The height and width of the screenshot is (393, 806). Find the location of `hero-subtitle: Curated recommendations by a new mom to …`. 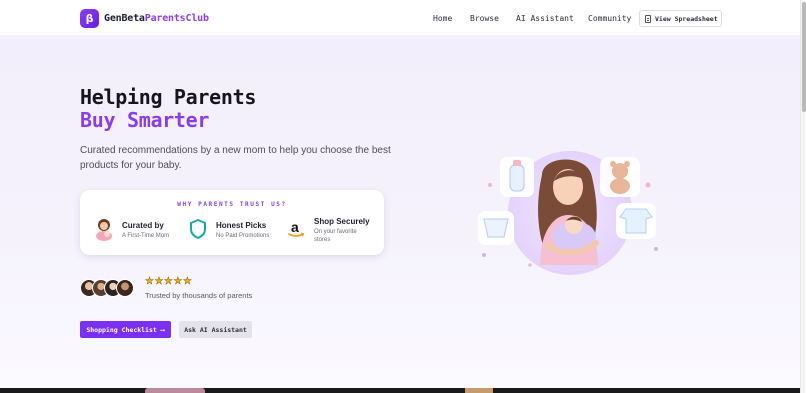

hero-subtitle: Curated recommendations by a new mom to … is located at coordinates (235, 158).